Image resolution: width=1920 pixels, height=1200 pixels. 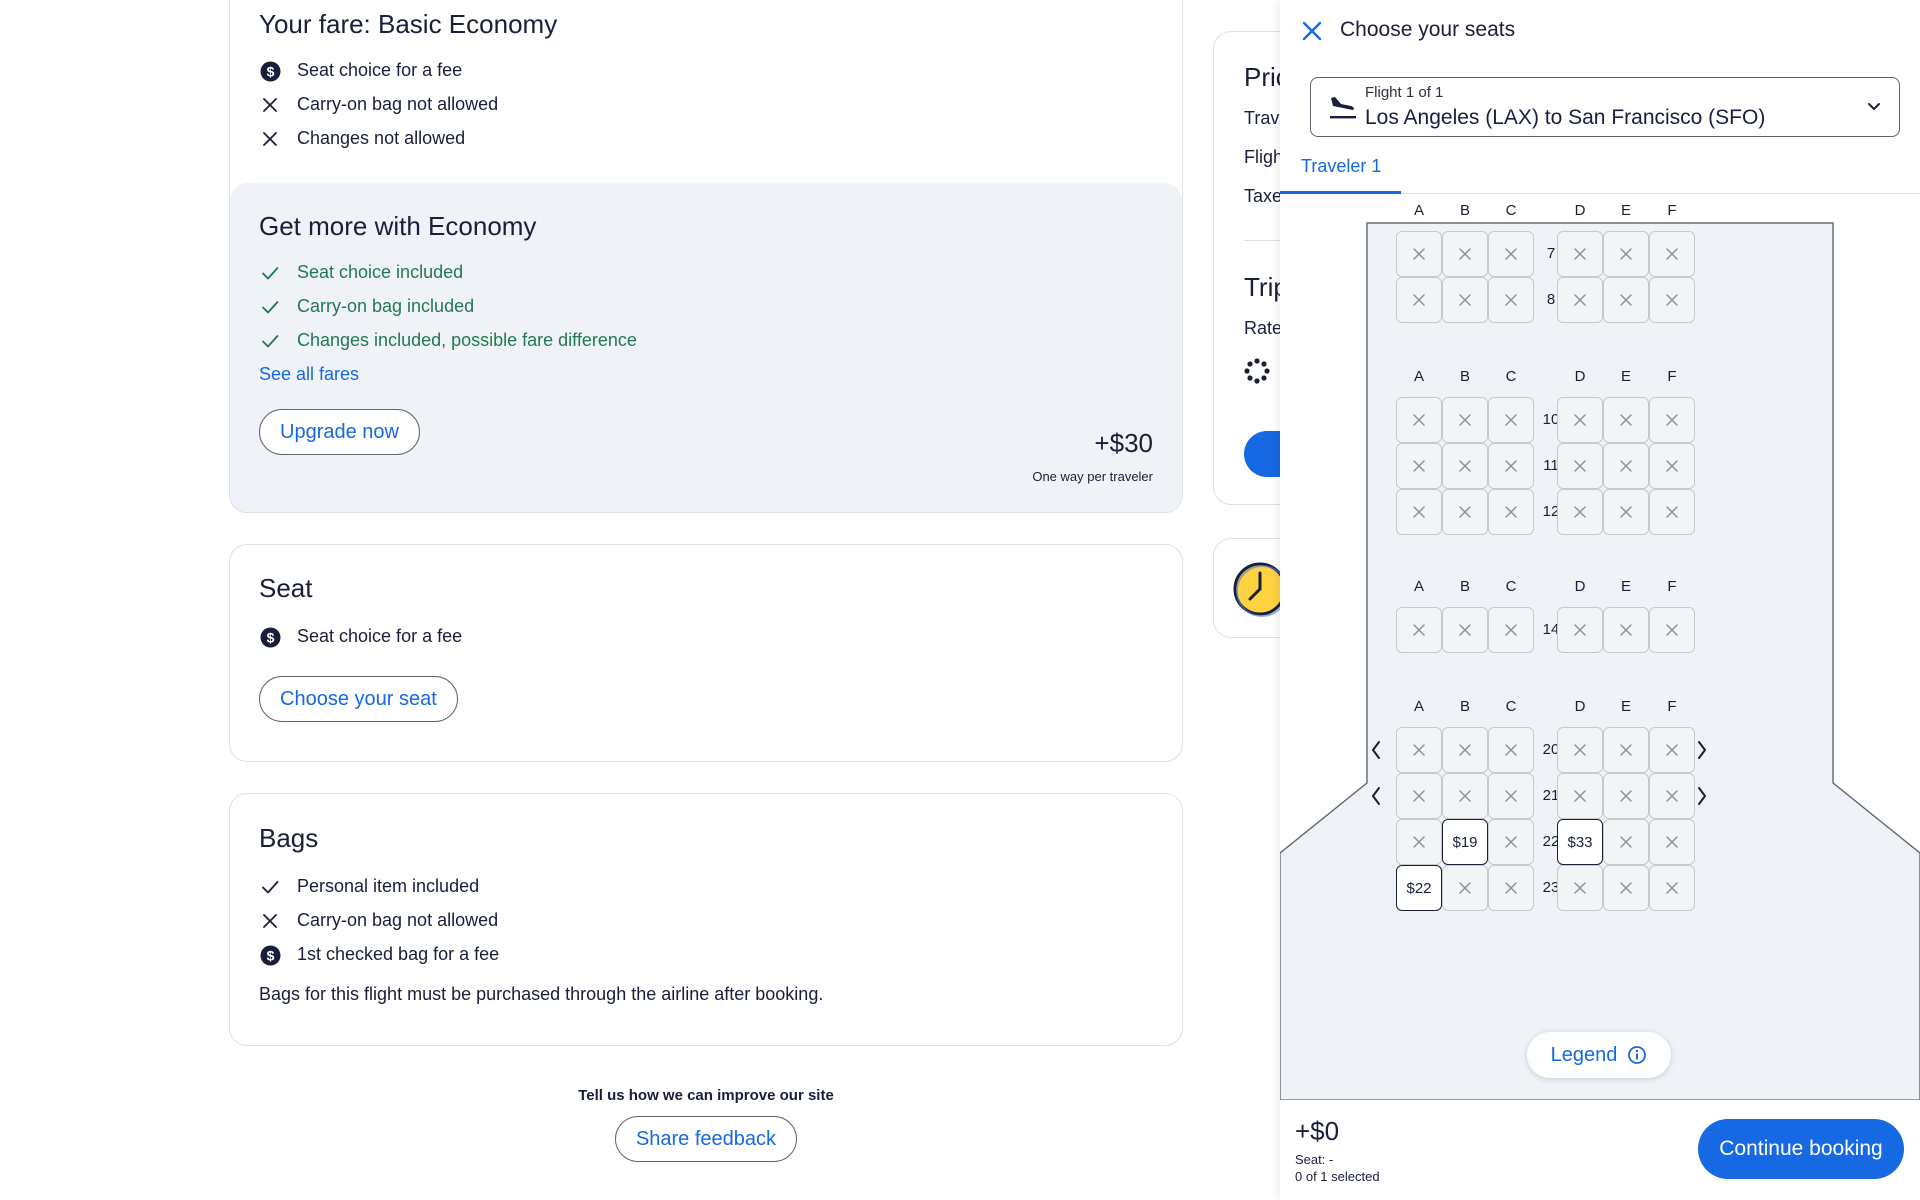 I want to click on close-icon, so click(x=1312, y=31).